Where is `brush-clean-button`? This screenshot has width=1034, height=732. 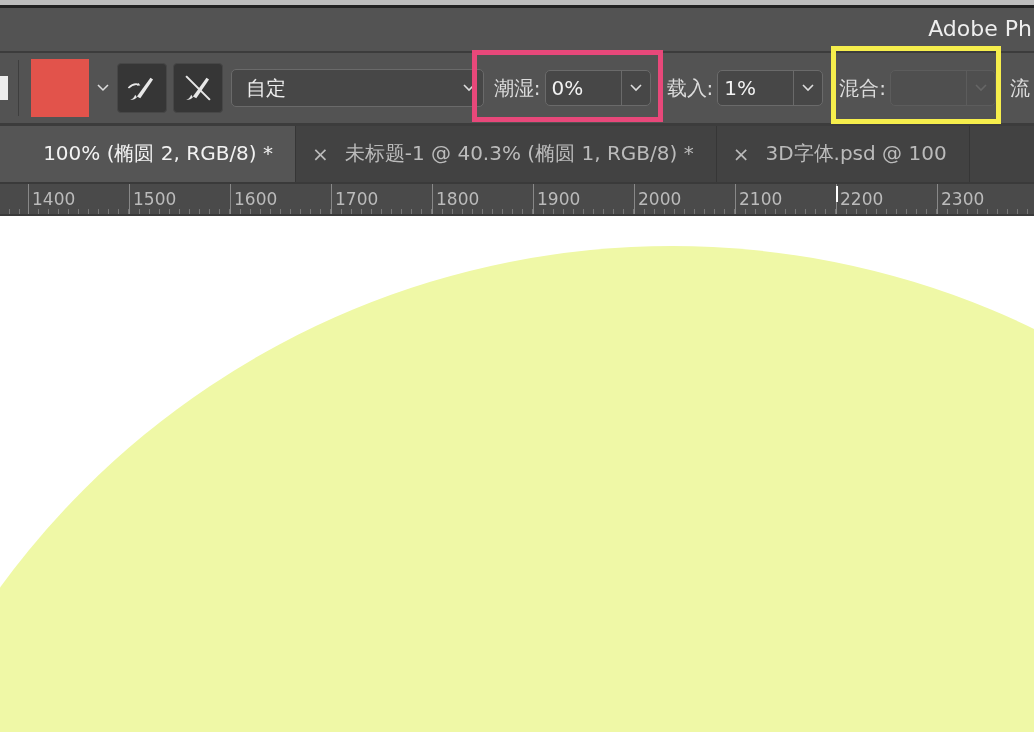
brush-clean-button is located at coordinates (197, 88).